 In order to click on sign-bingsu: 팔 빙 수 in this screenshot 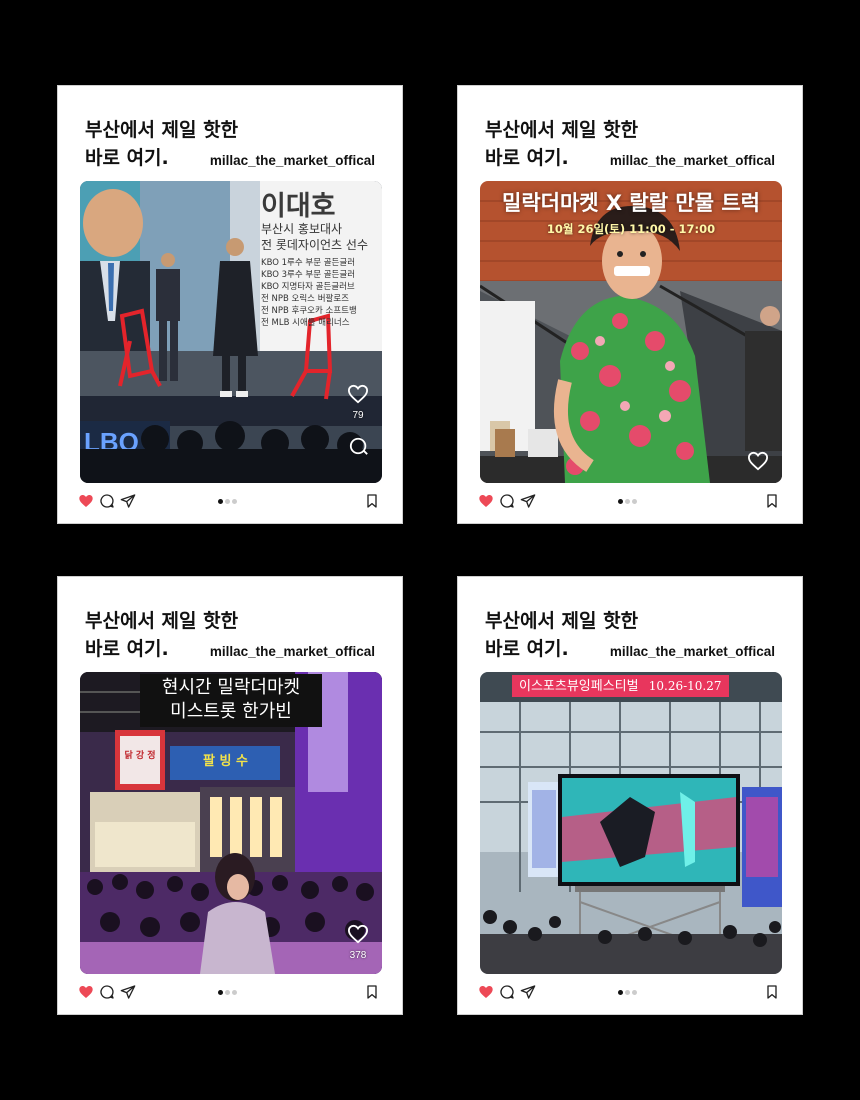, I will do `click(225, 761)`.